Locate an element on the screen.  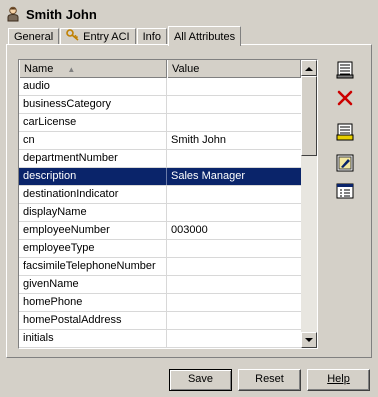
attribute-name: audio is located at coordinates (93, 86).